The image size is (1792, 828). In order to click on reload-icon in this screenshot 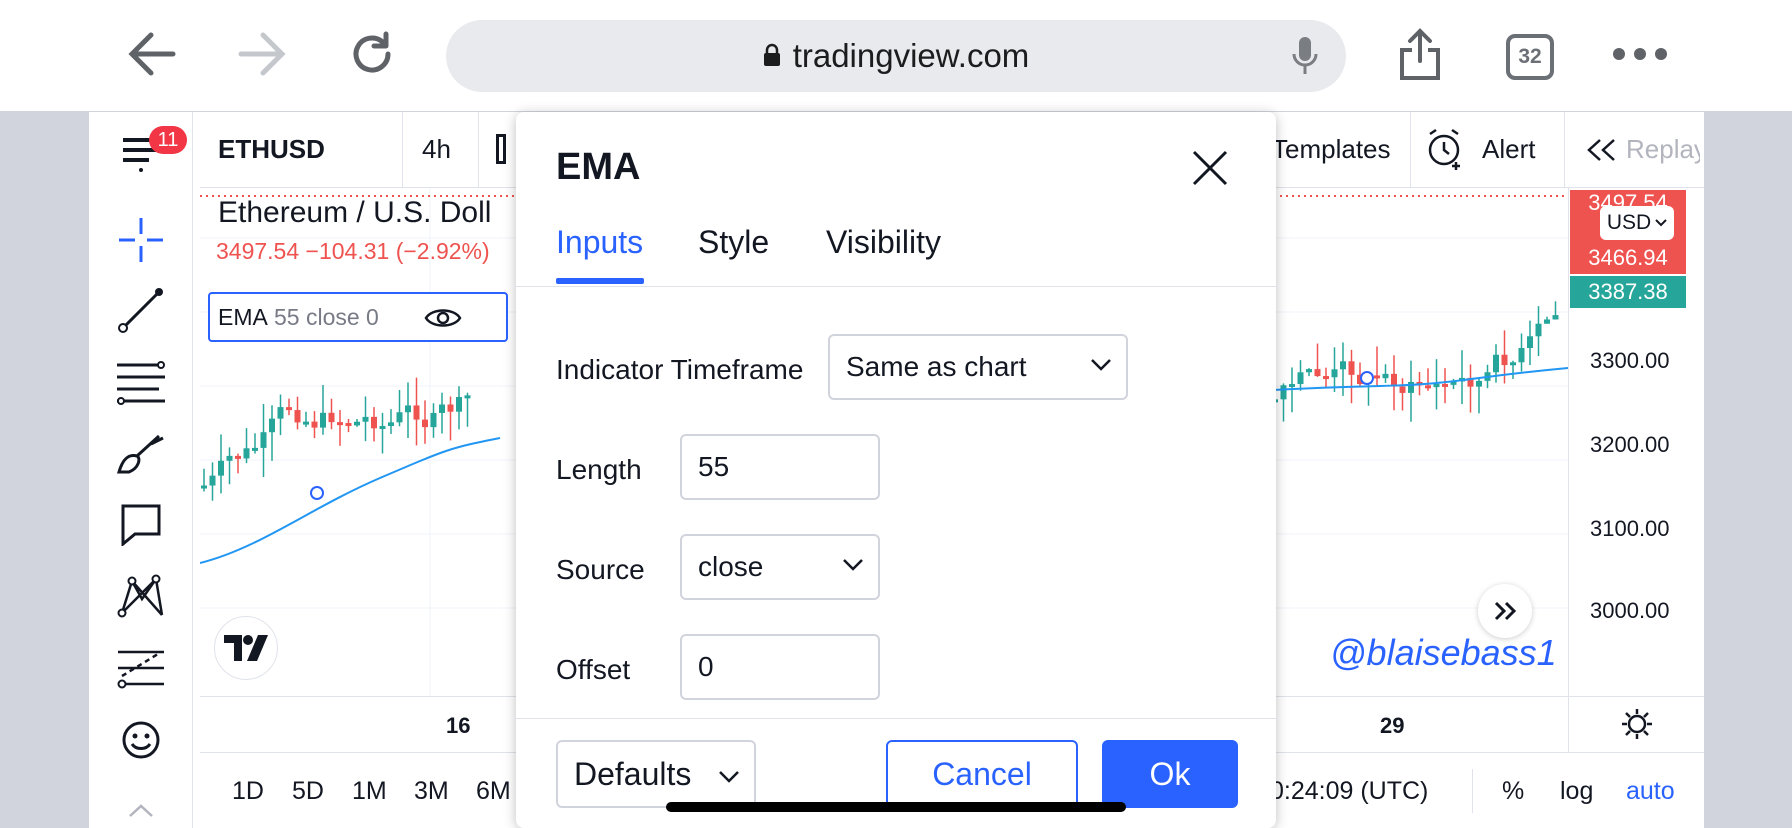, I will do `click(372, 54)`.